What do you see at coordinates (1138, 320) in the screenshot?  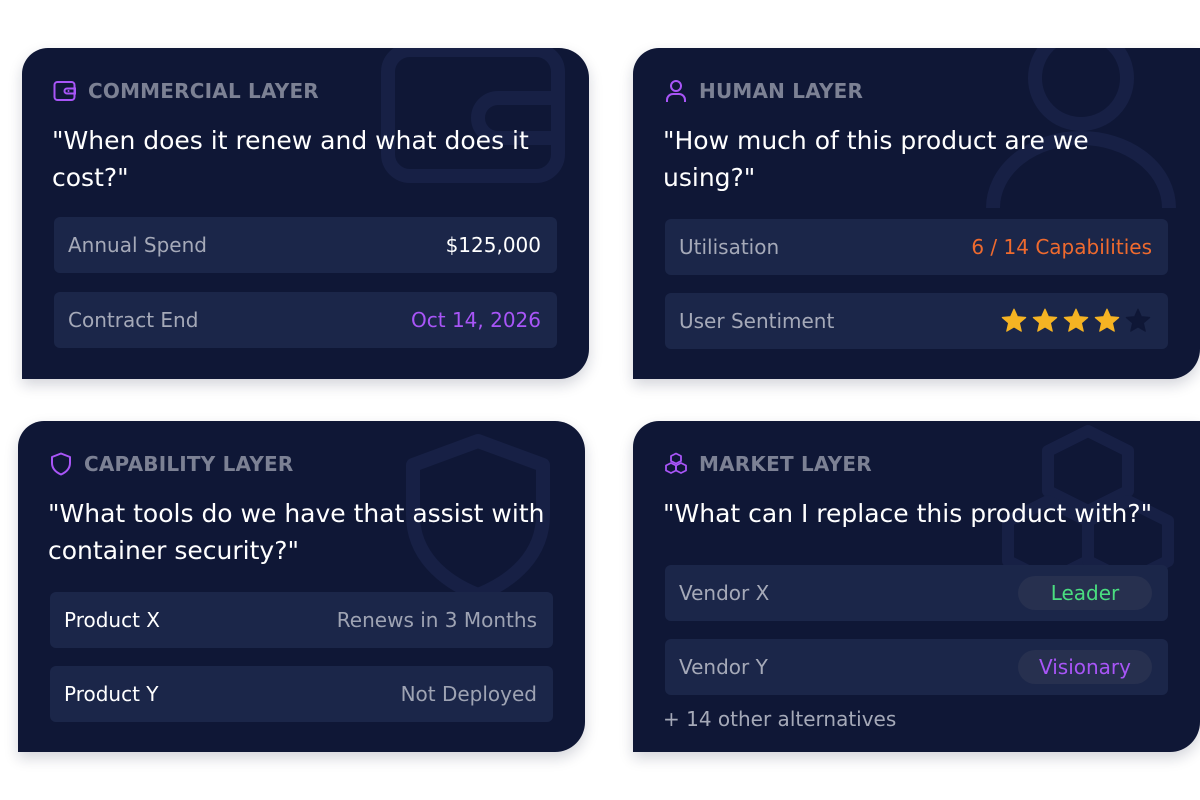 I see `star-empty-icon` at bounding box center [1138, 320].